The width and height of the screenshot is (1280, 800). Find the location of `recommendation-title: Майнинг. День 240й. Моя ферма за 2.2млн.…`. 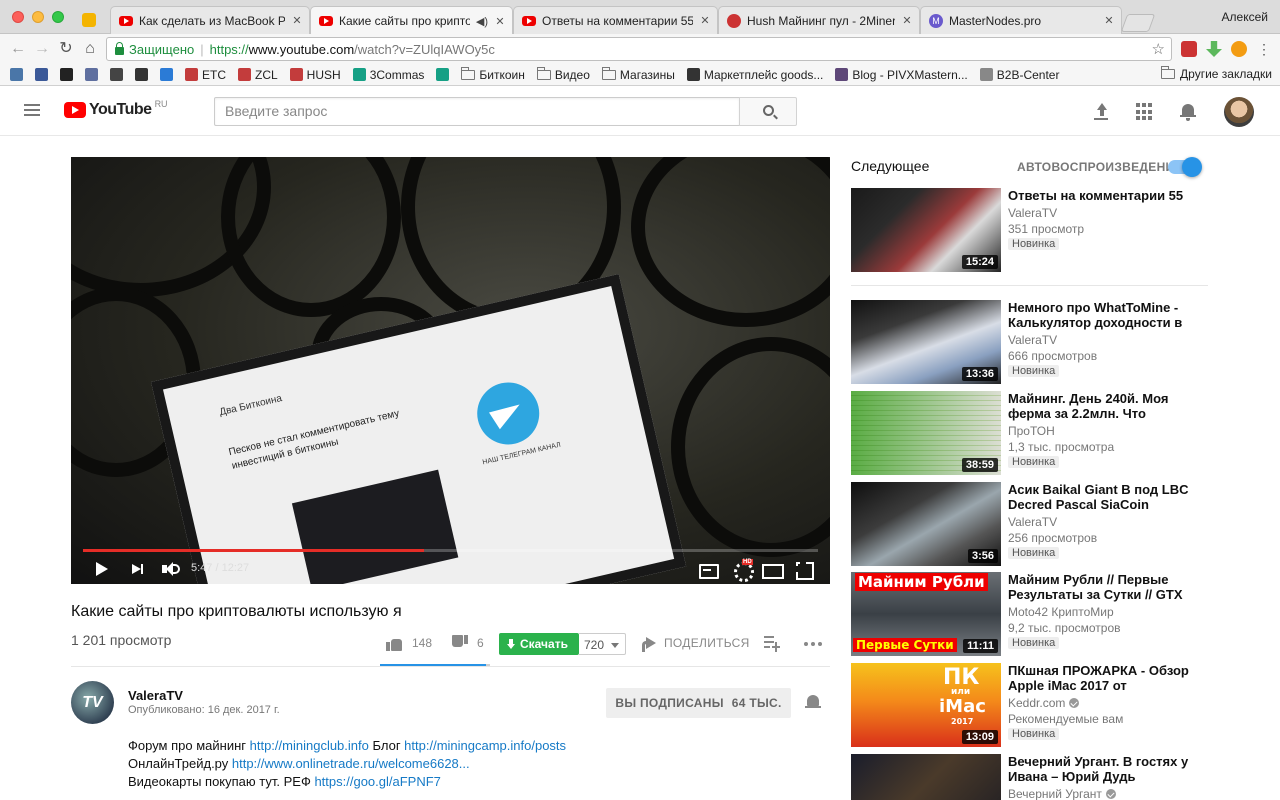

recommendation-title: Майнинг. День 240й. Моя ферма за 2.2млн.… is located at coordinates (1105, 406).